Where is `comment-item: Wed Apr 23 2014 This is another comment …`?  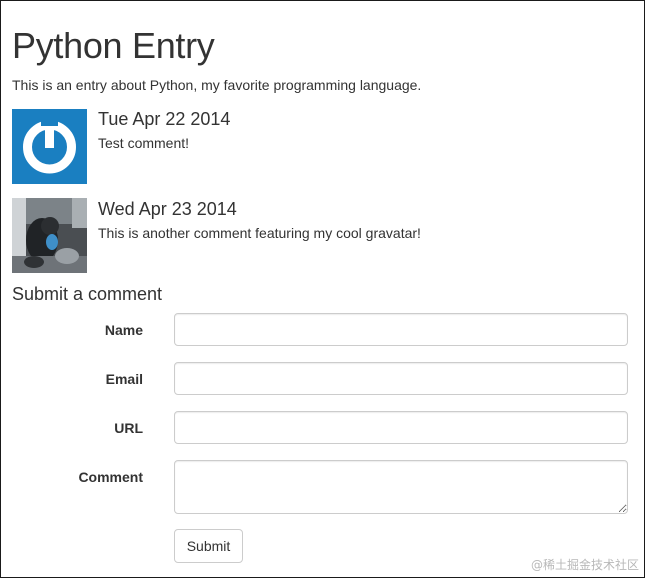
comment-item: Wed Apr 23 2014 This is another comment … is located at coordinates (322, 236).